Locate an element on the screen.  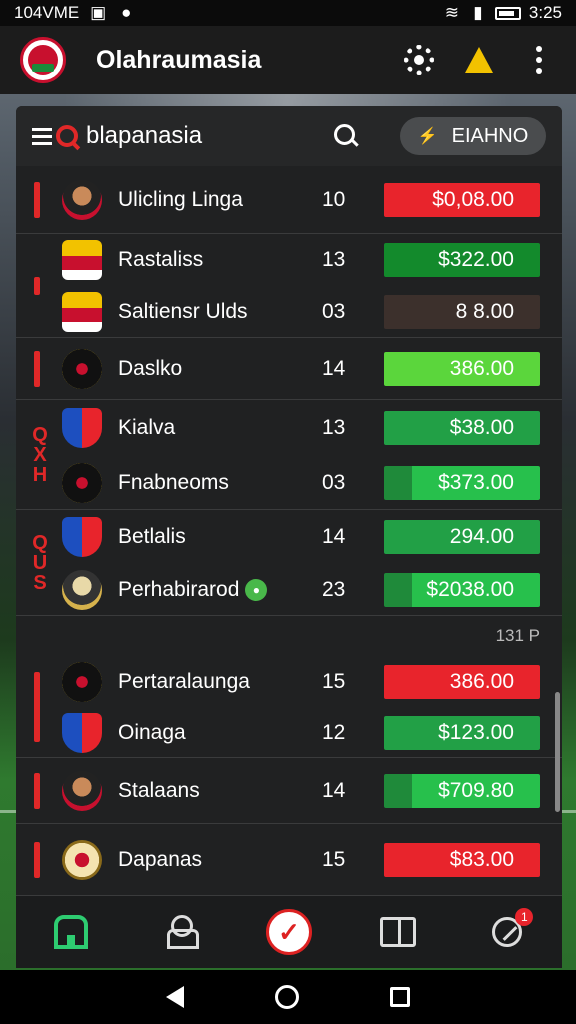
price-button: $709.80 is located at coordinates (462, 791).